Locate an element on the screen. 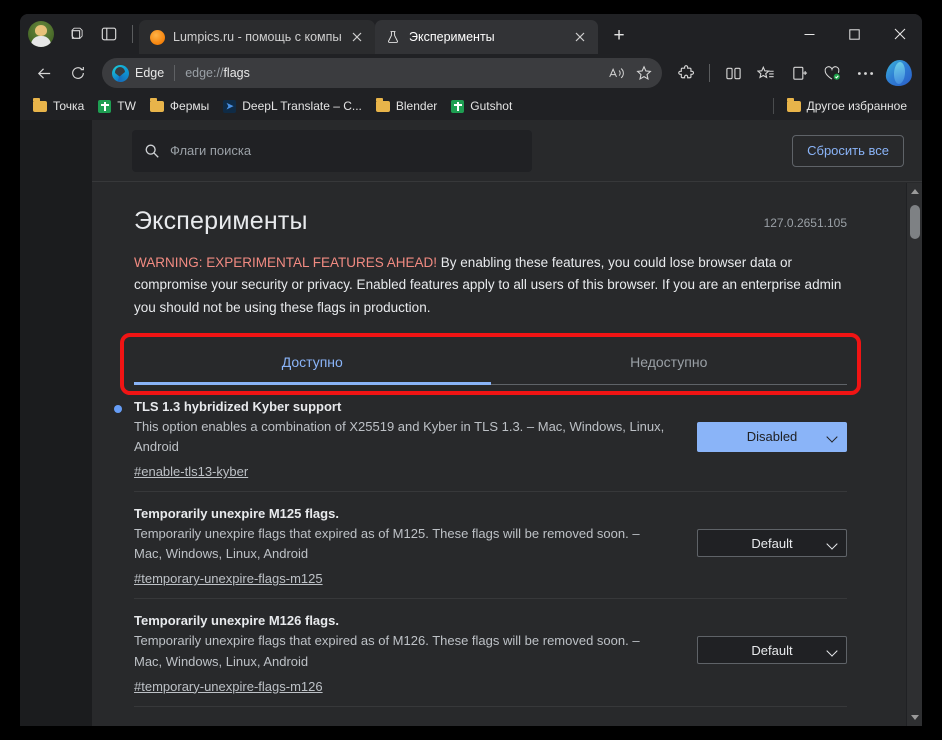 This screenshot has height=740, width=942. avatar is located at coordinates (41, 34).